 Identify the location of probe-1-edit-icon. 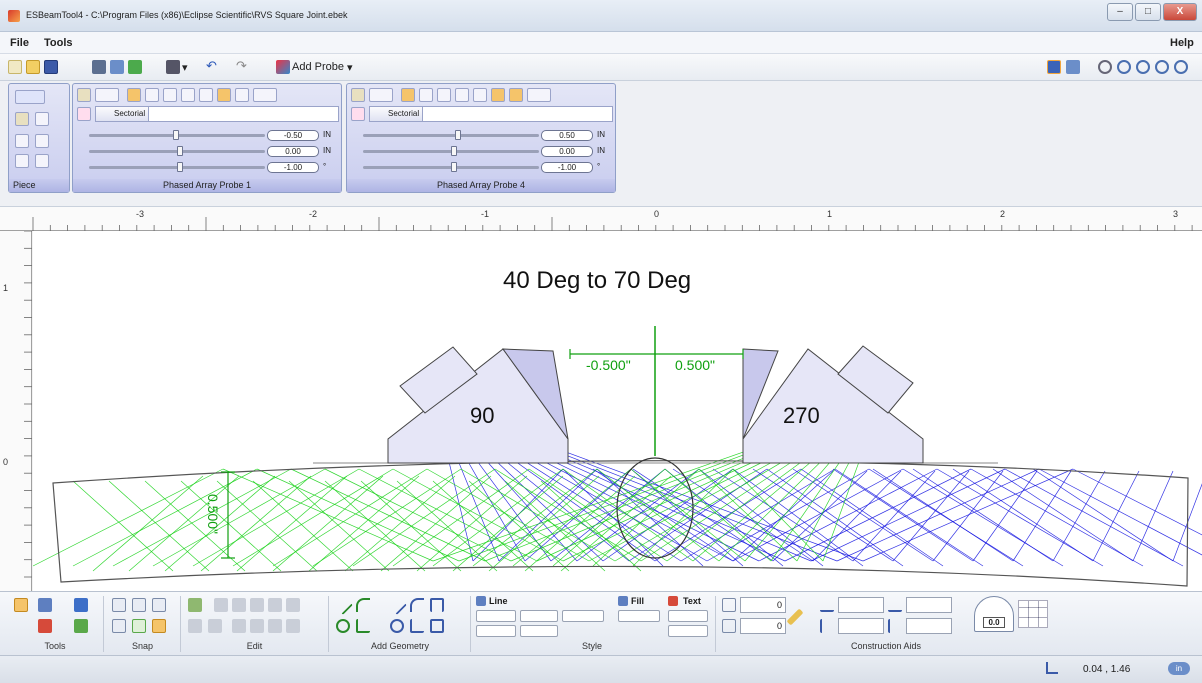
(84, 95).